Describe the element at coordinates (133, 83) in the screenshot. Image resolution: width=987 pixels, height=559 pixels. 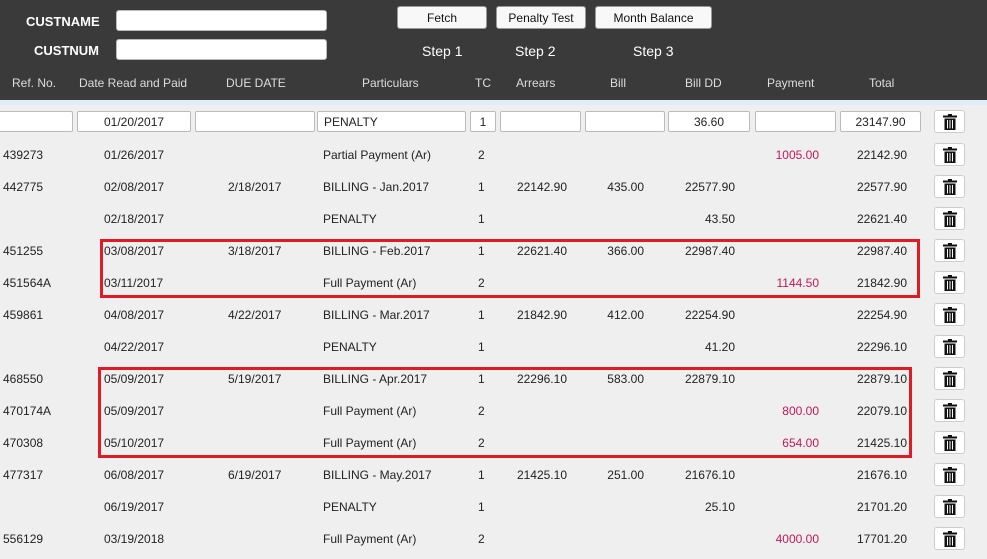
I see `col-header-date: Date Read and Paid` at that location.